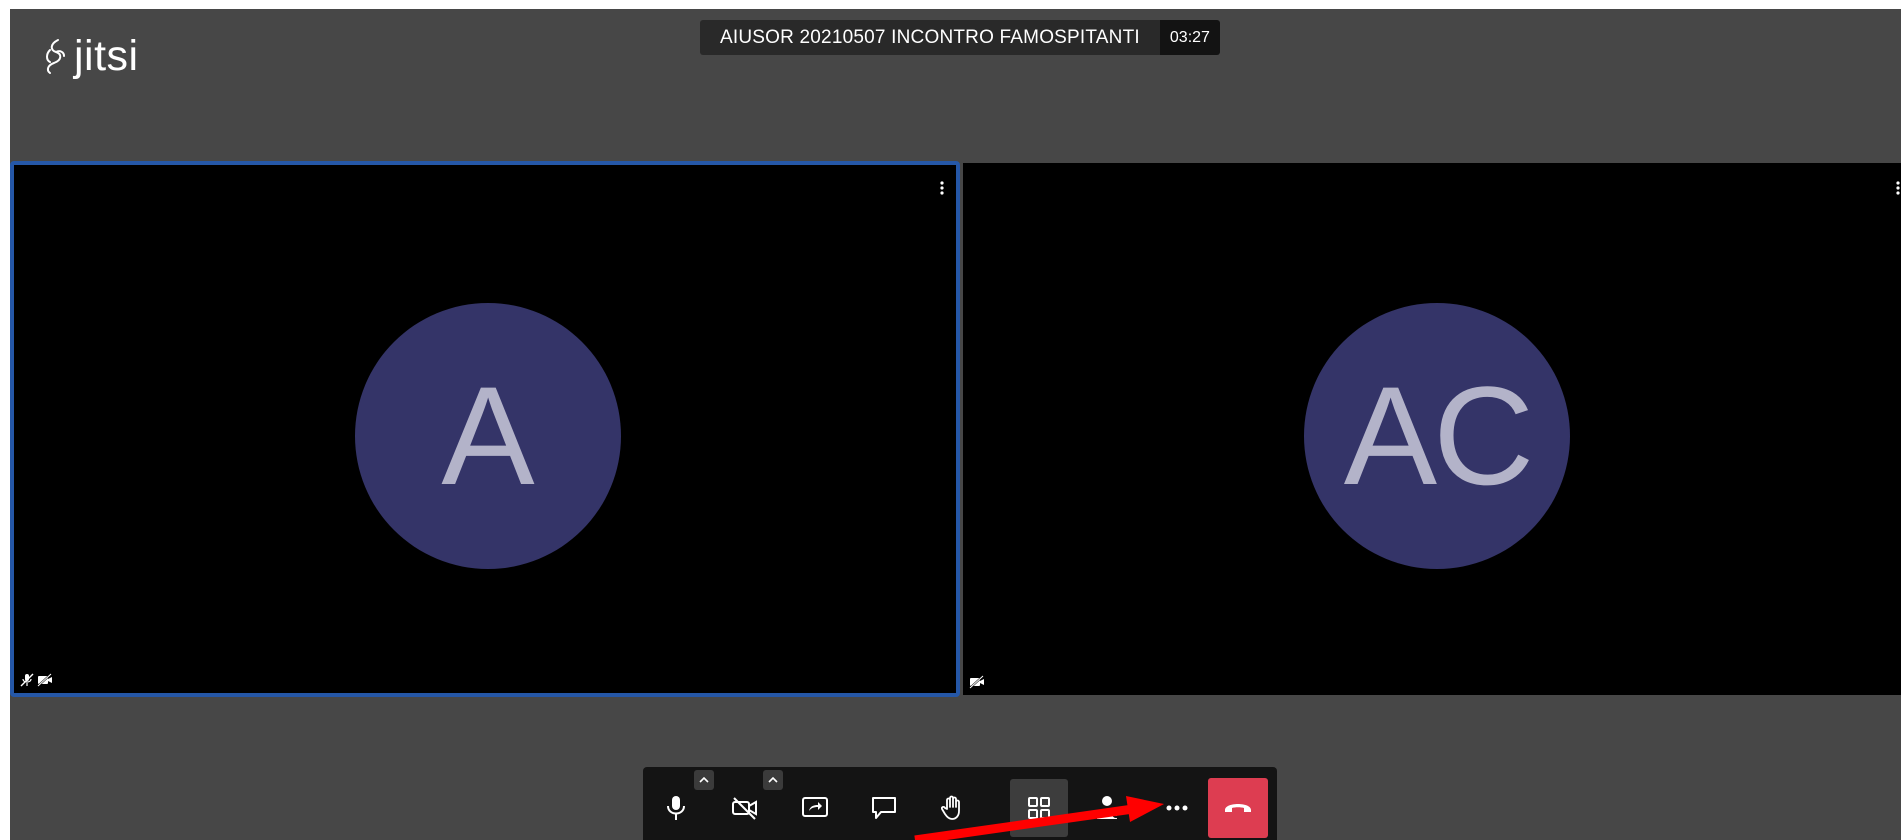  I want to click on chat-icon, so click(884, 808).